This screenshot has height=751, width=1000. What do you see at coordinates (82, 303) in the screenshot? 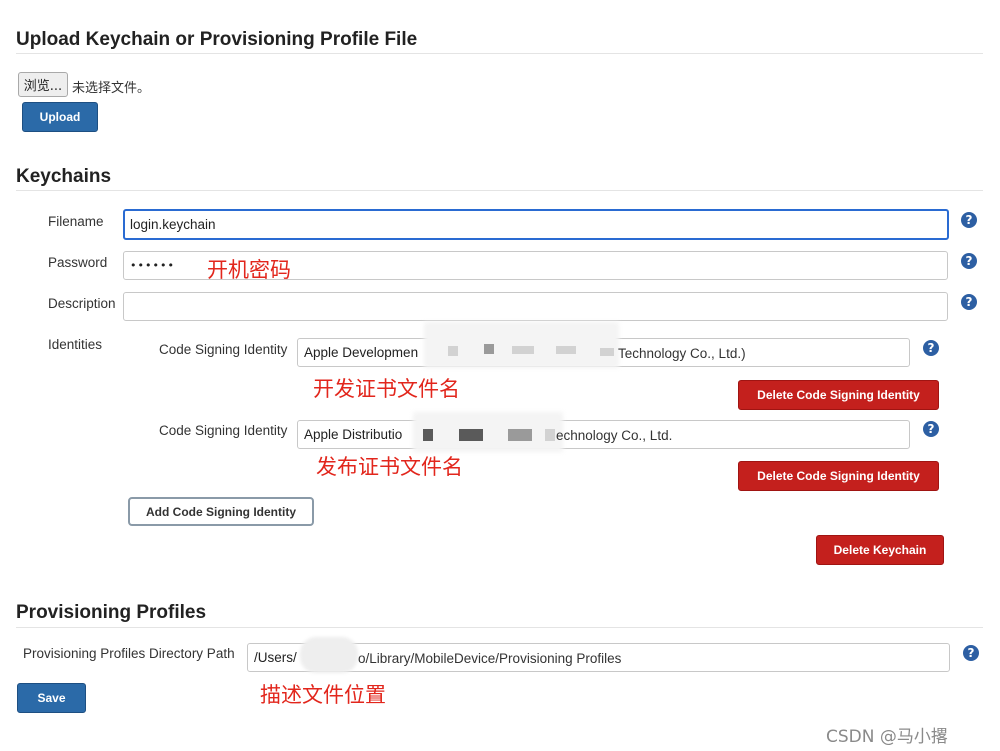
I see `description-label: Description` at bounding box center [82, 303].